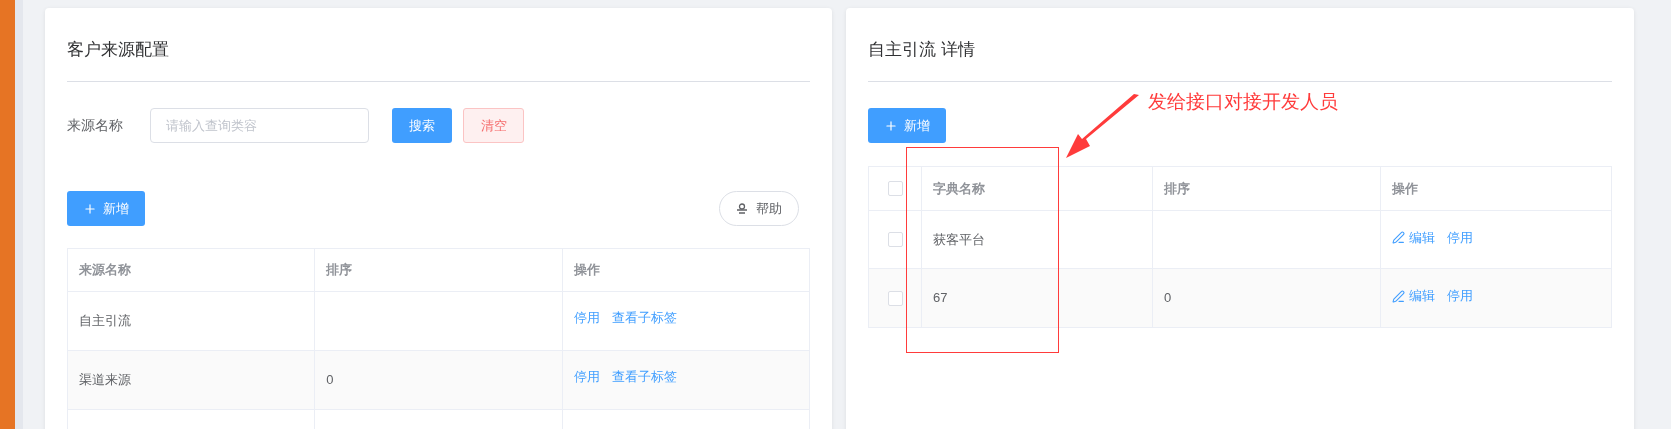 The height and width of the screenshot is (429, 1671). I want to click on panel-title: 自主引流 详情, so click(922, 50).